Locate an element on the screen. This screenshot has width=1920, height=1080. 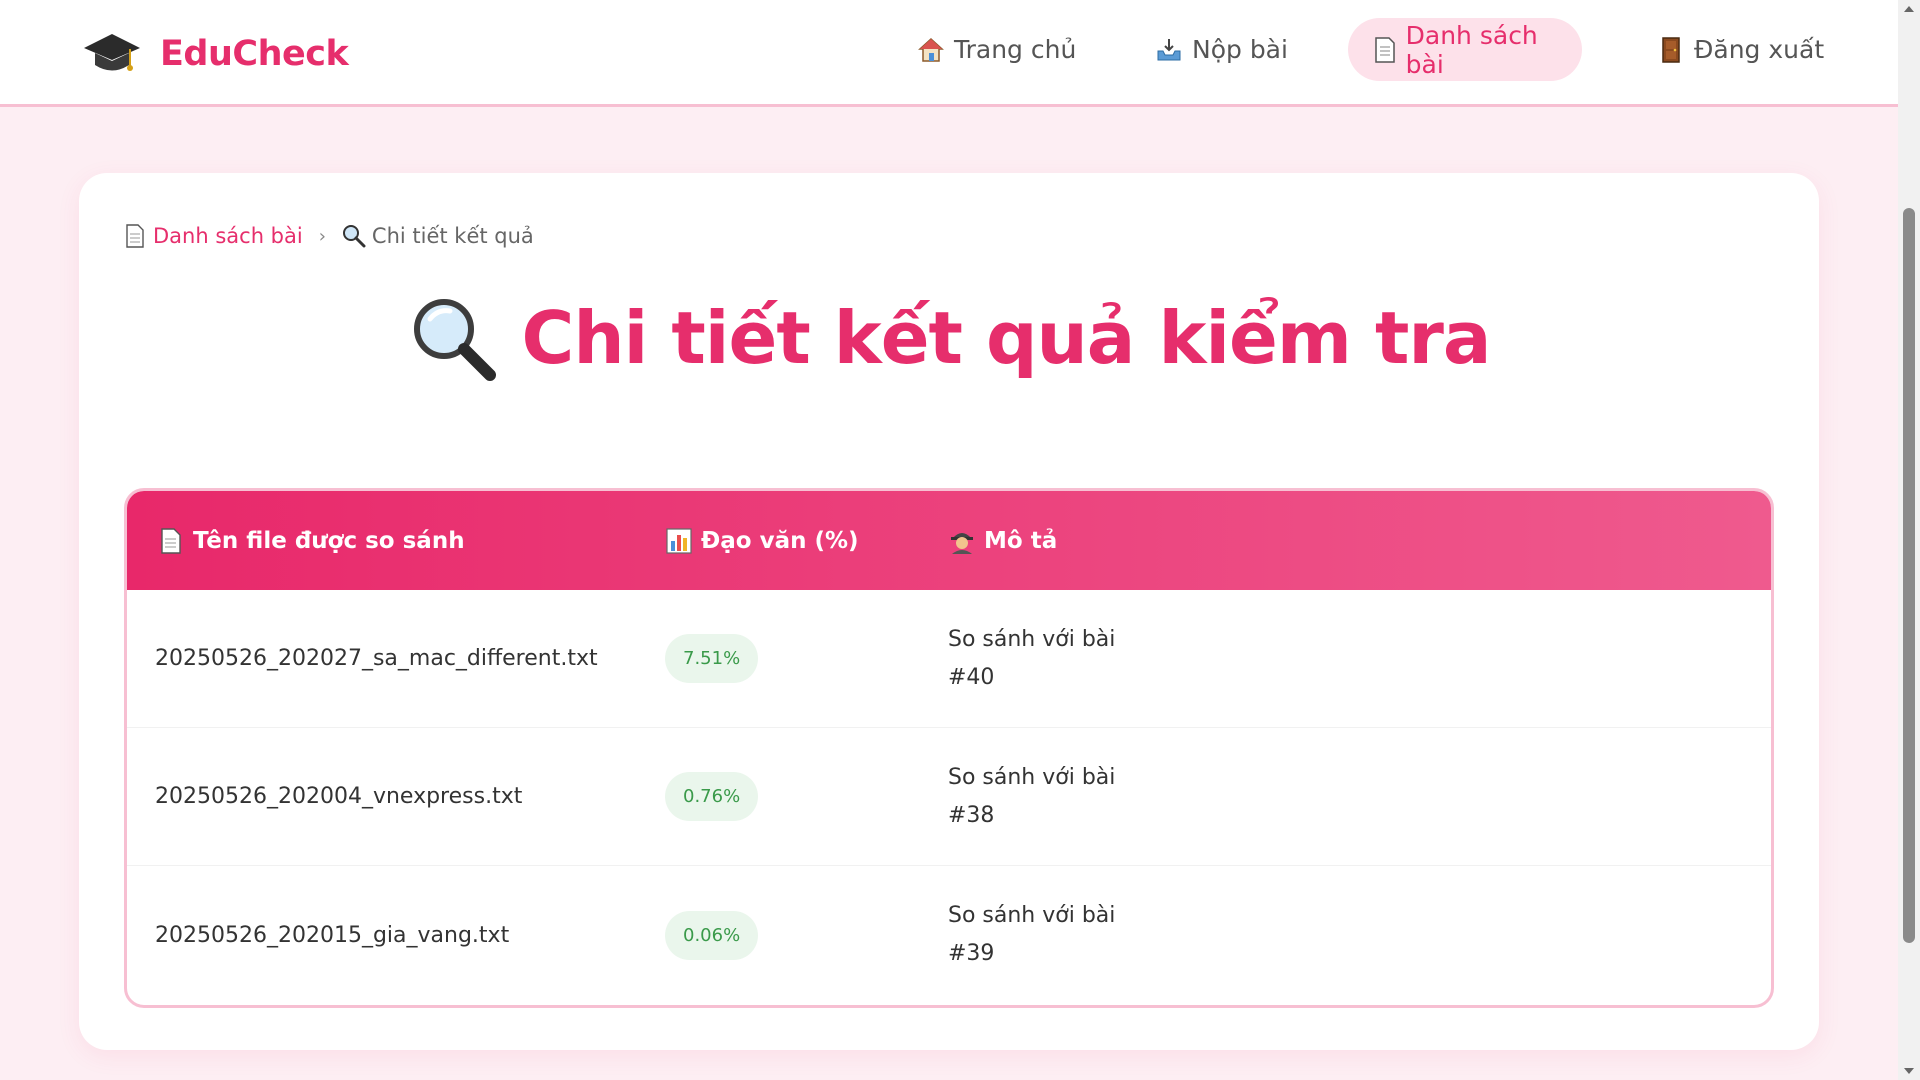
description-text: So sánh với bài #40 is located at coordinates (1032, 658).